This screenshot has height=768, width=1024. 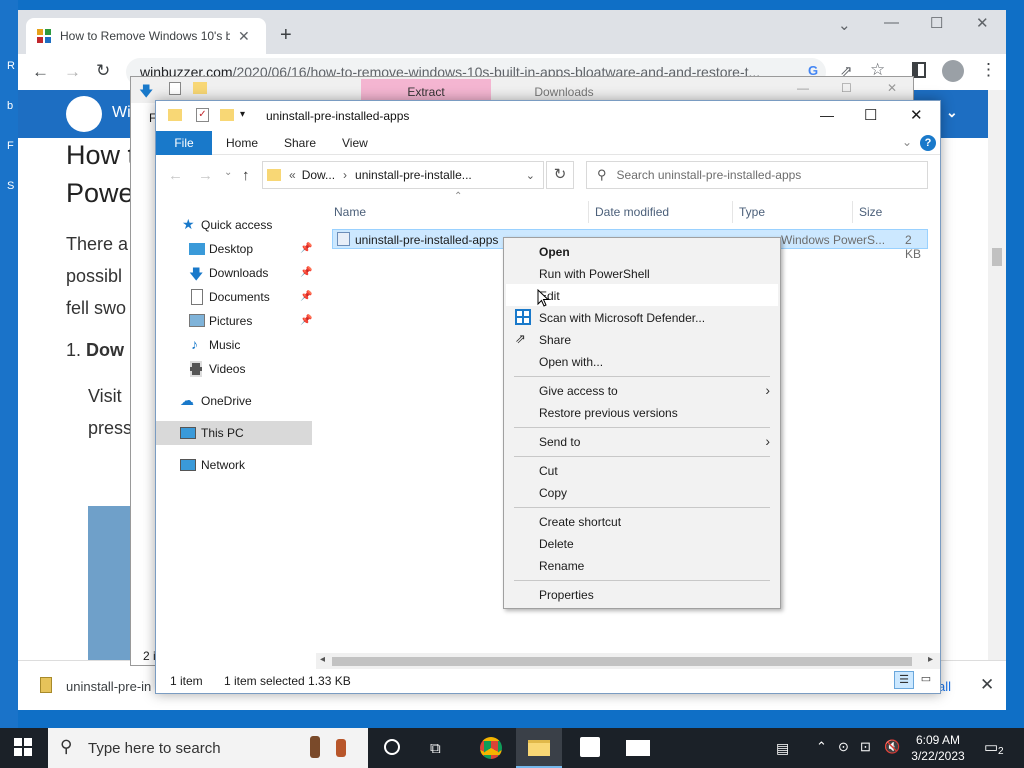 I want to click on new-tab-icon: +, so click(x=286, y=35).